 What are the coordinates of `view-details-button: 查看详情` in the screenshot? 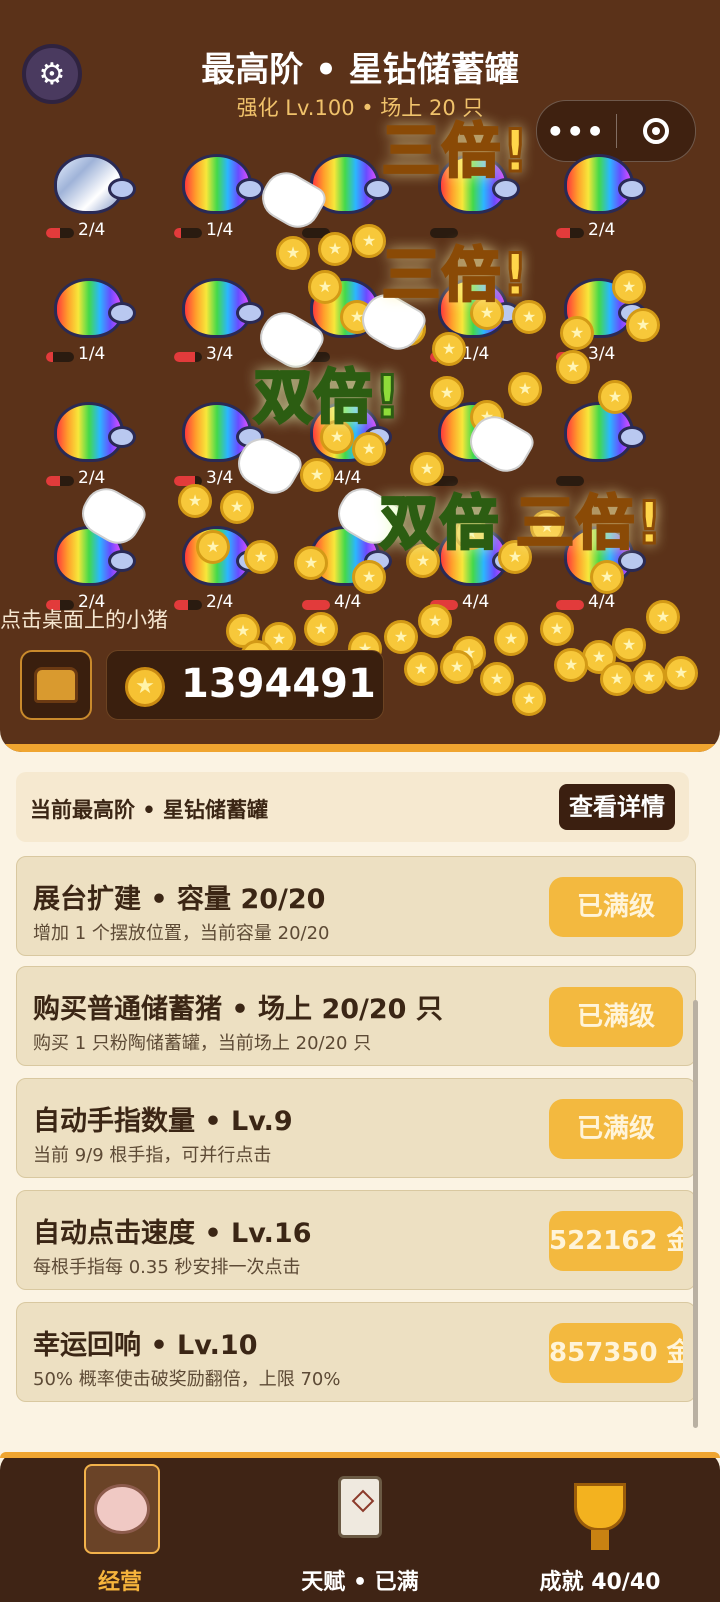 It's located at (617, 807).